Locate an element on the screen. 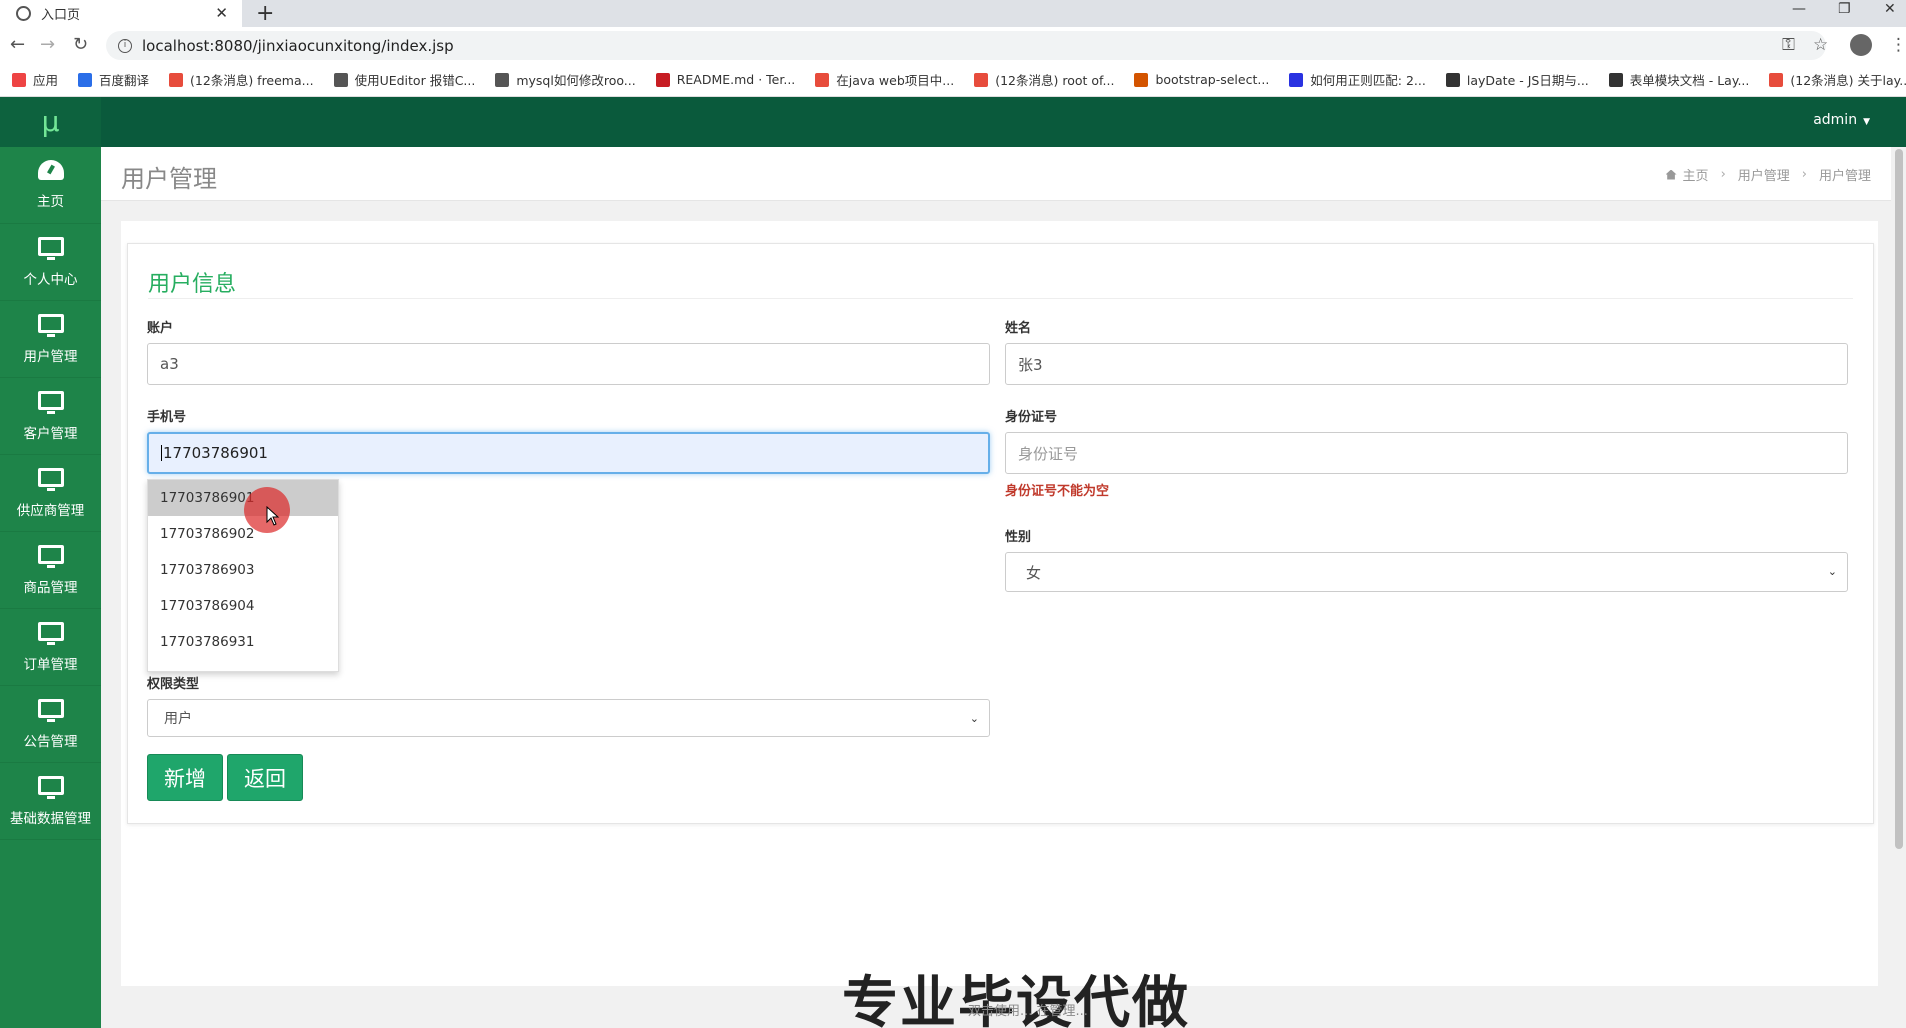 The width and height of the screenshot is (1906, 1028). phone-label: 手机号 is located at coordinates (167, 417).